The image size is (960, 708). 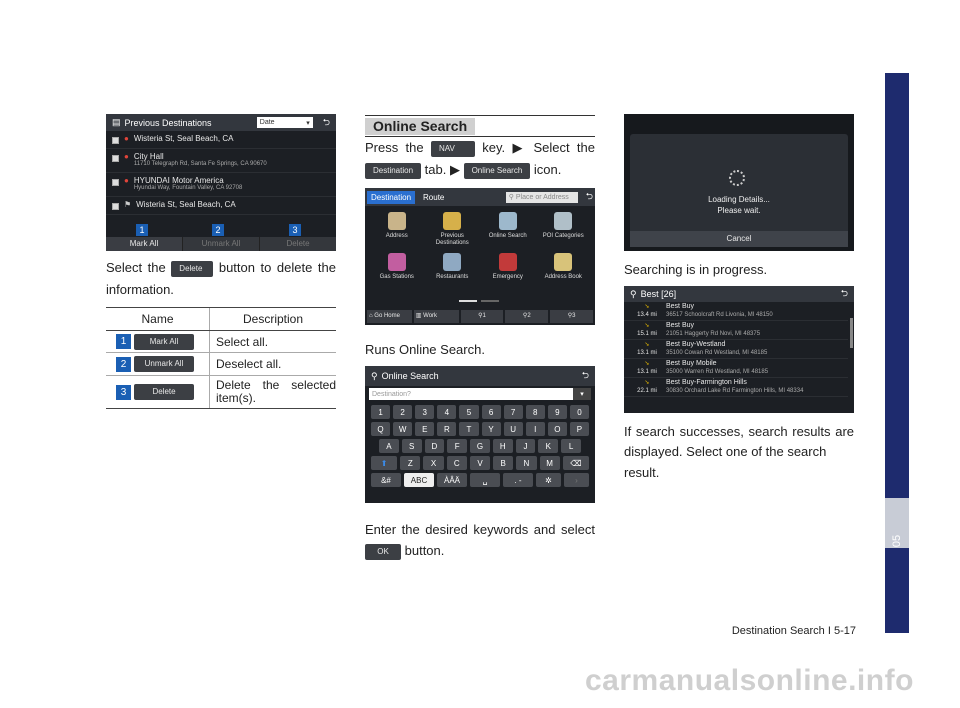 What do you see at coordinates (564, 229) in the screenshot?
I see `menu-poi-categories: POI Categories` at bounding box center [564, 229].